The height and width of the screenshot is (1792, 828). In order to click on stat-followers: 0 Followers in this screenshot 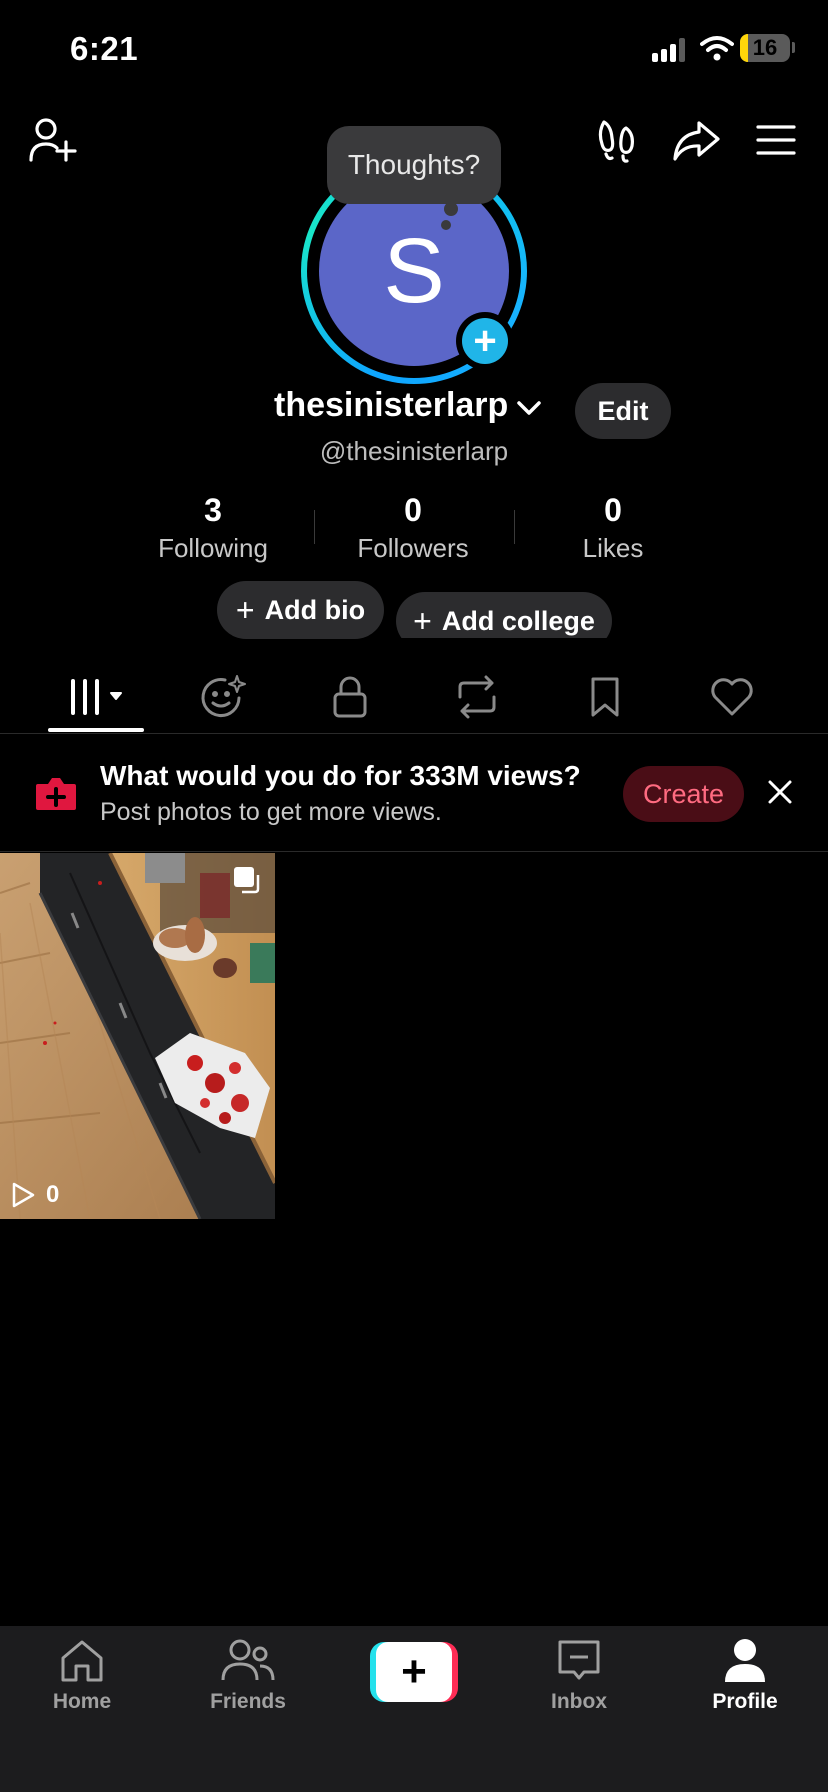, I will do `click(413, 528)`.